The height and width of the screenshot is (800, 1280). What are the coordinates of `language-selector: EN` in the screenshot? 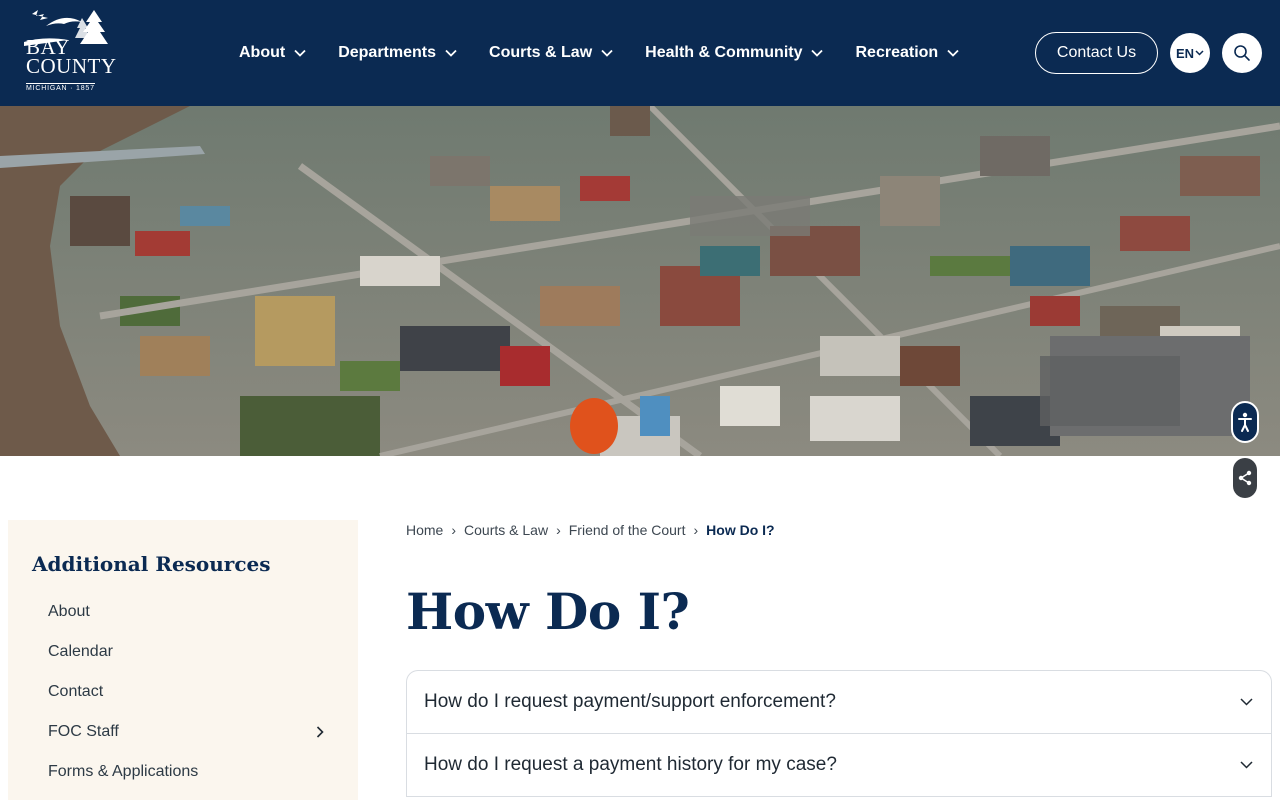 It's located at (1190, 53).